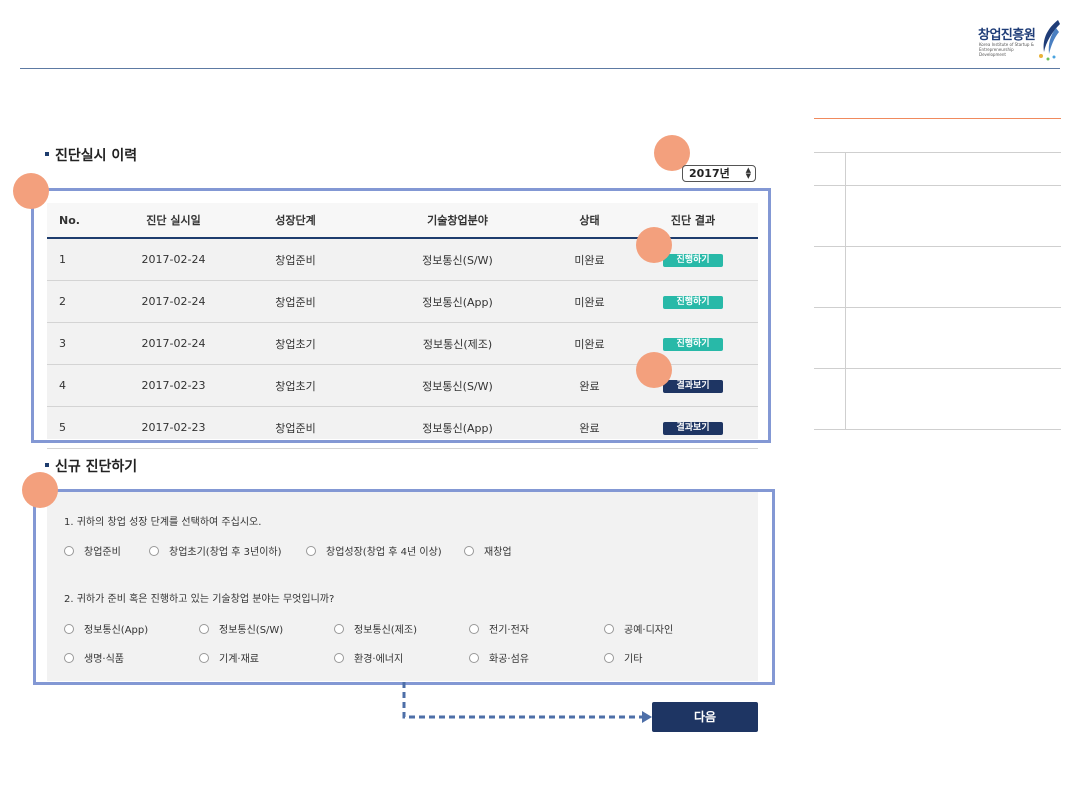 This screenshot has width=1080, height=810. I want to click on annotation-marker-new, so click(40, 490).